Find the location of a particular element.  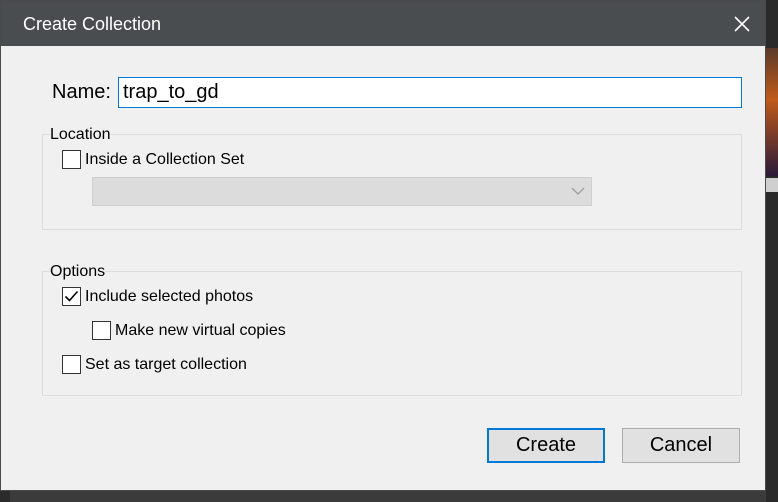

name-input is located at coordinates (430, 92).